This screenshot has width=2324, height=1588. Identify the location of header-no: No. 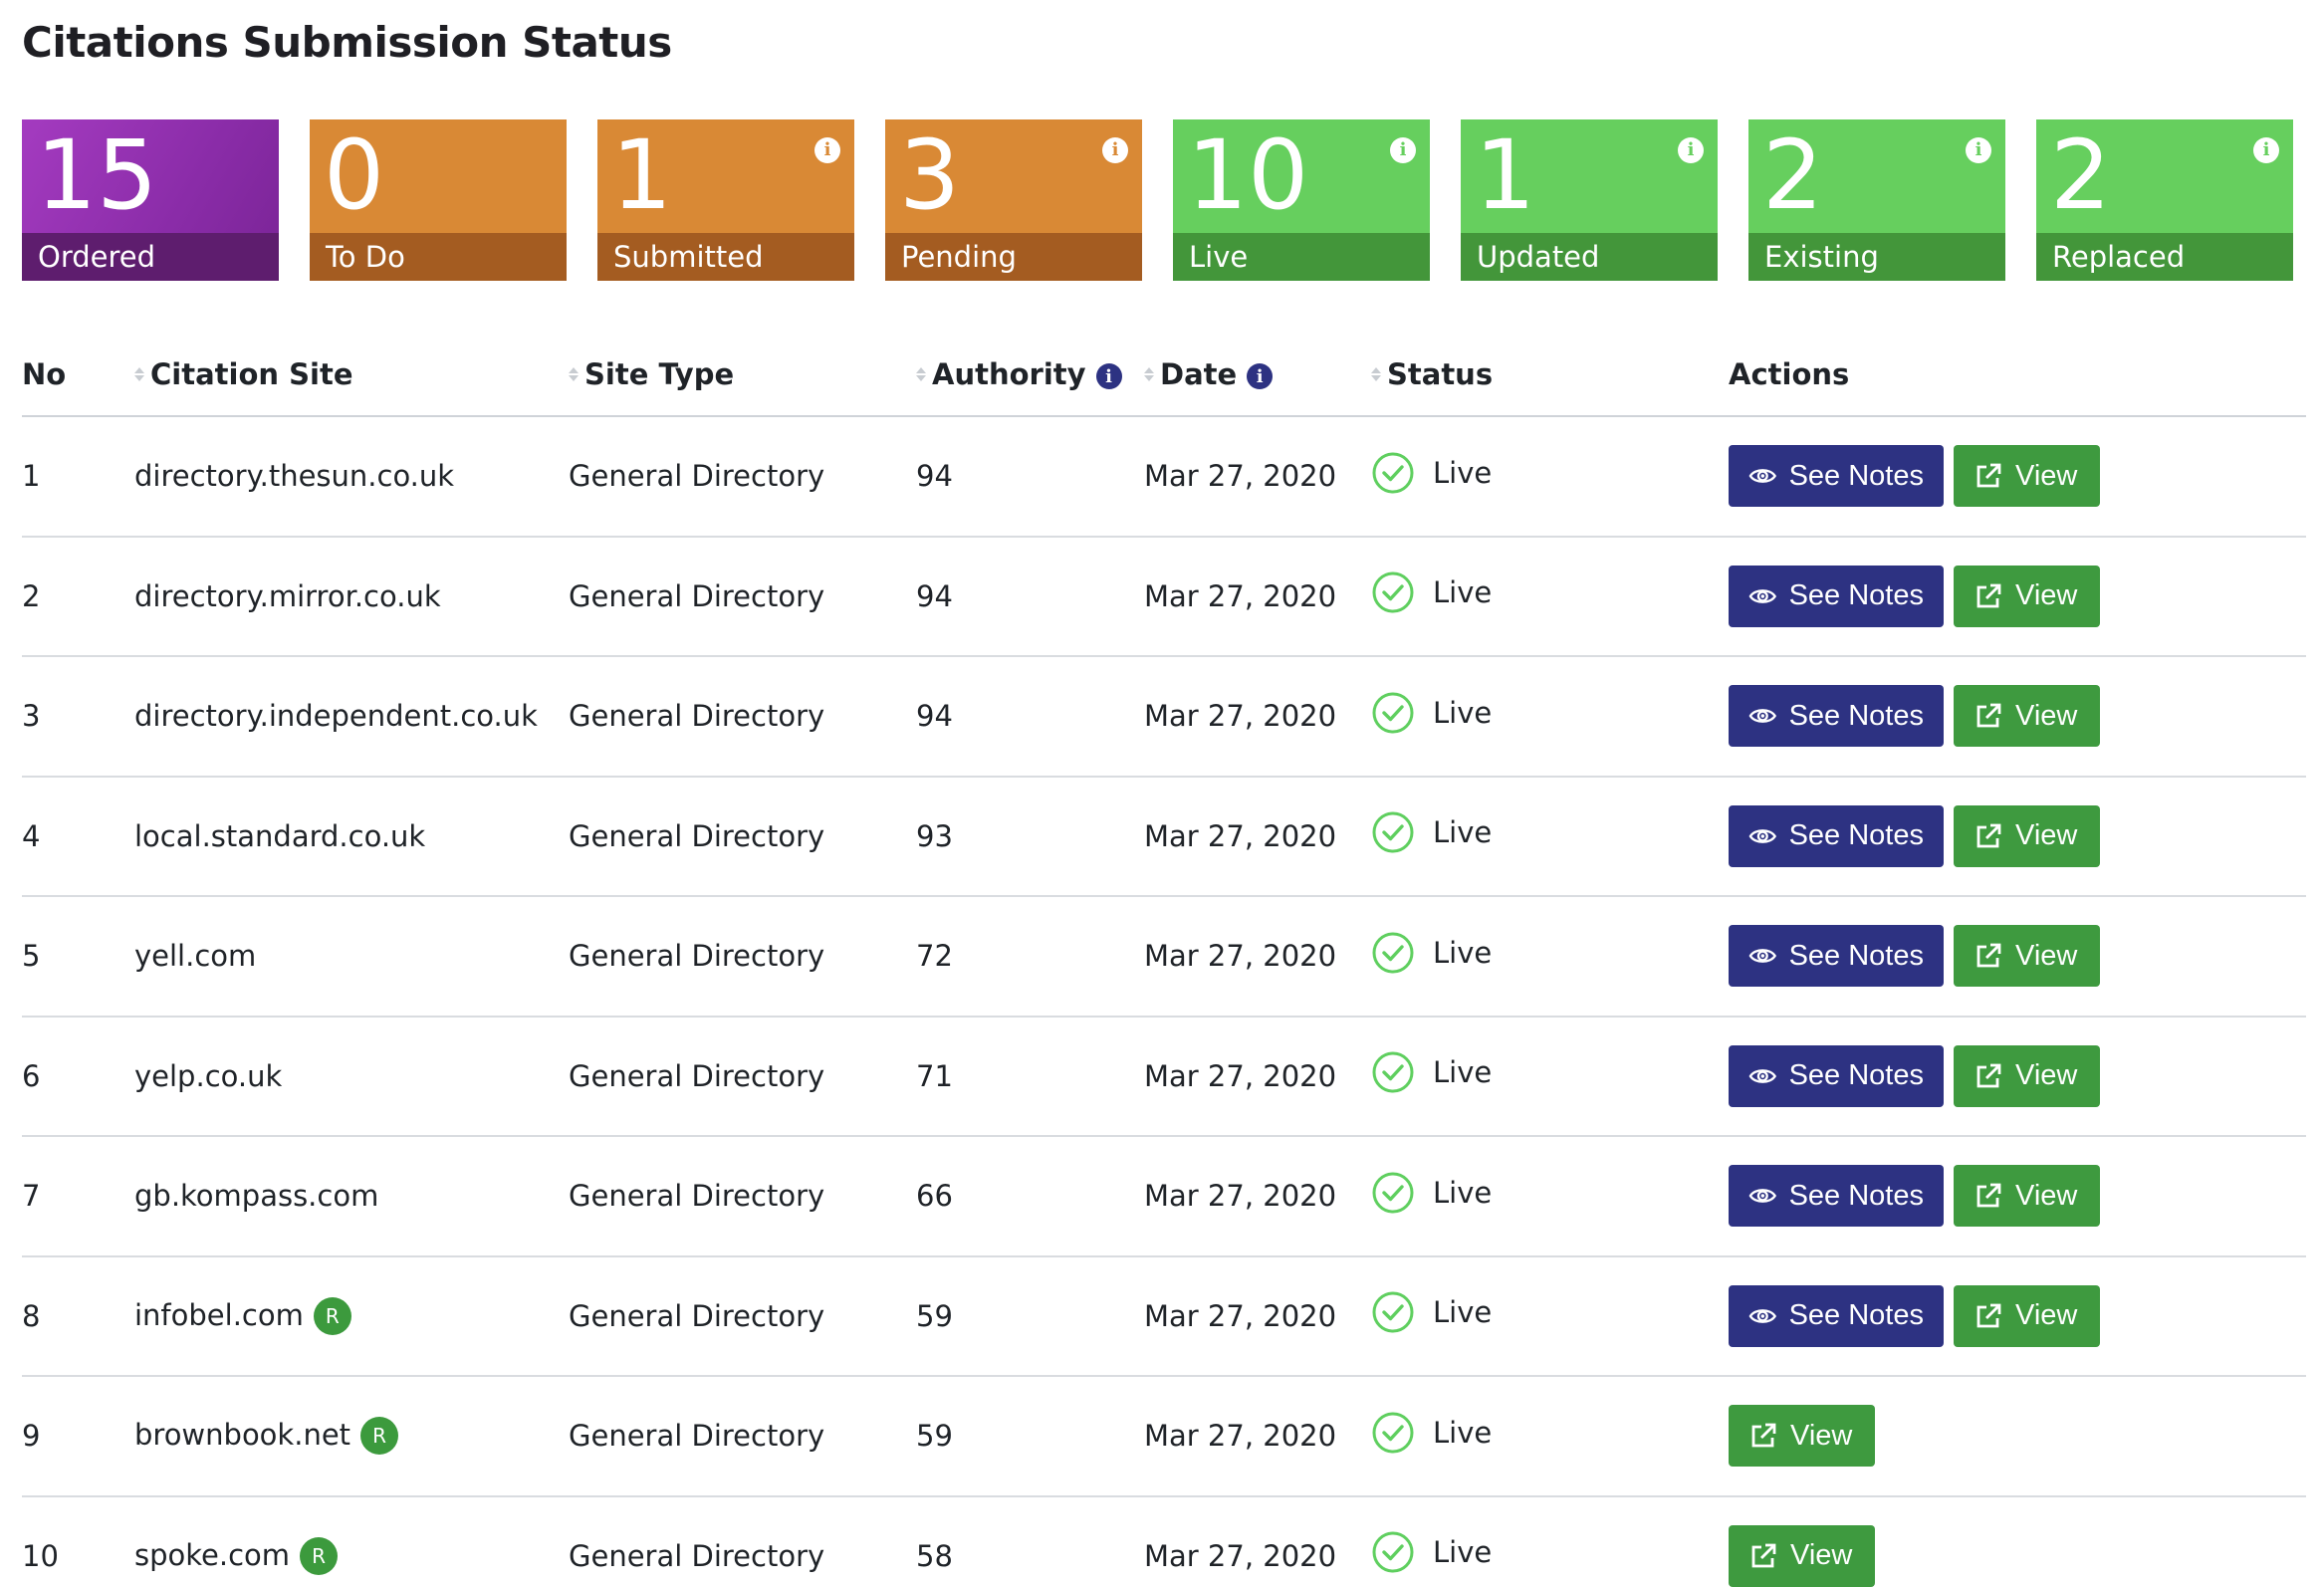
(78, 375).